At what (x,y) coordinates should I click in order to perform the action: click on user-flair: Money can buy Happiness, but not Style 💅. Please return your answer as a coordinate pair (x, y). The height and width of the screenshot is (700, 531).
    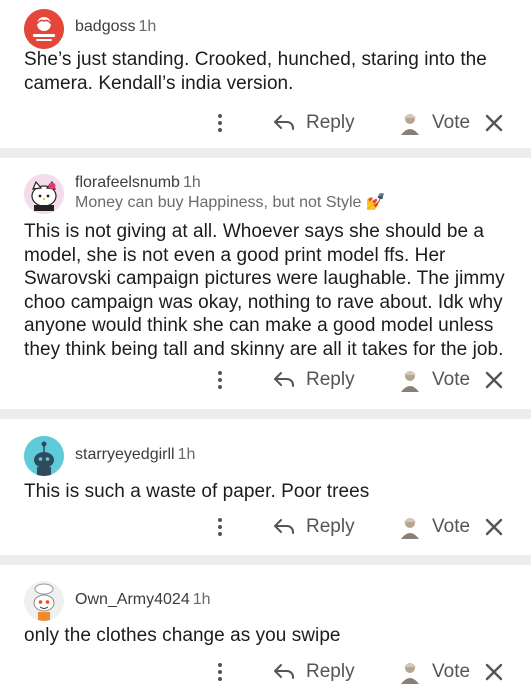
    Looking at the image, I should click on (230, 202).